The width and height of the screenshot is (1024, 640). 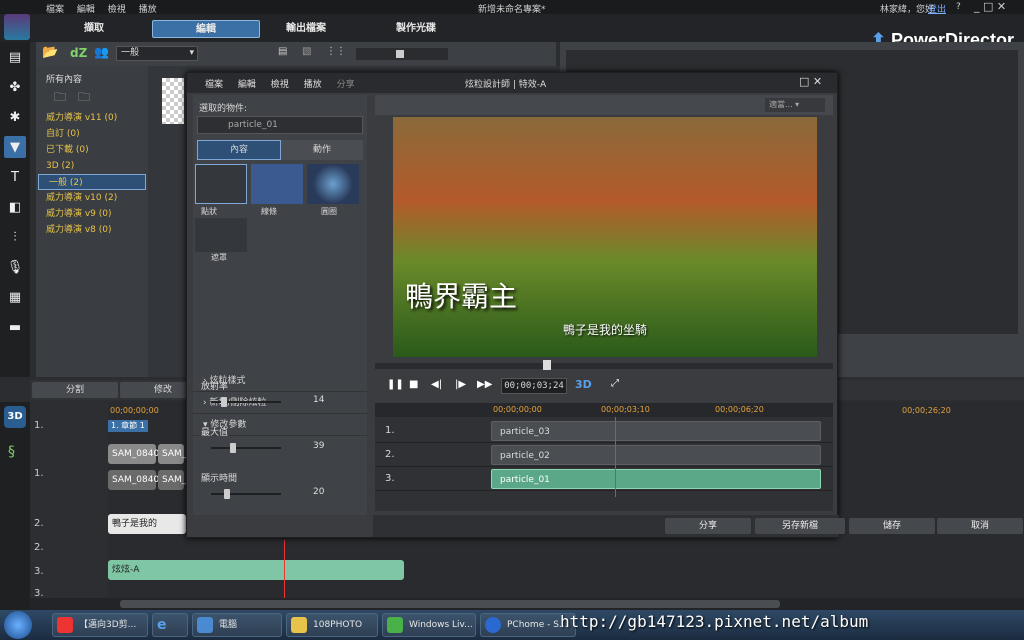 I want to click on emitter-circle-icon, so click(x=333, y=184).